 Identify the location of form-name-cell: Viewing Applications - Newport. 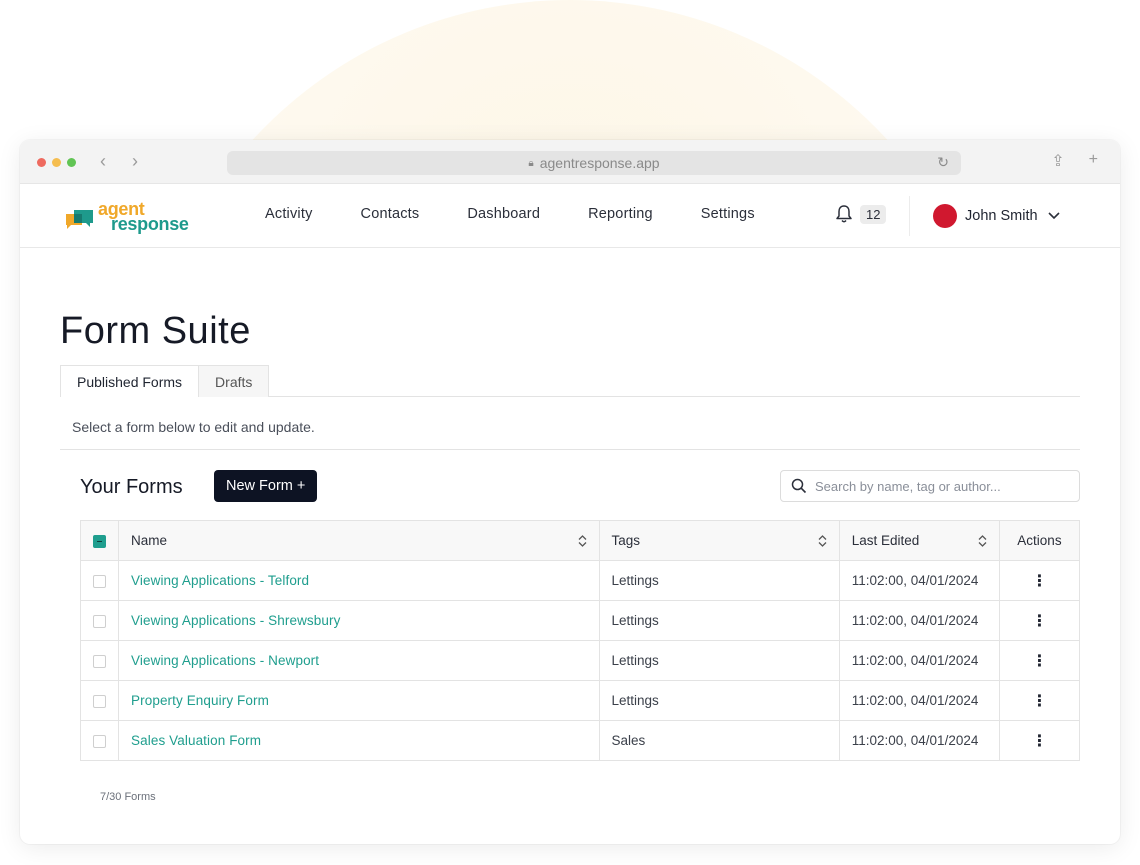
(359, 660).